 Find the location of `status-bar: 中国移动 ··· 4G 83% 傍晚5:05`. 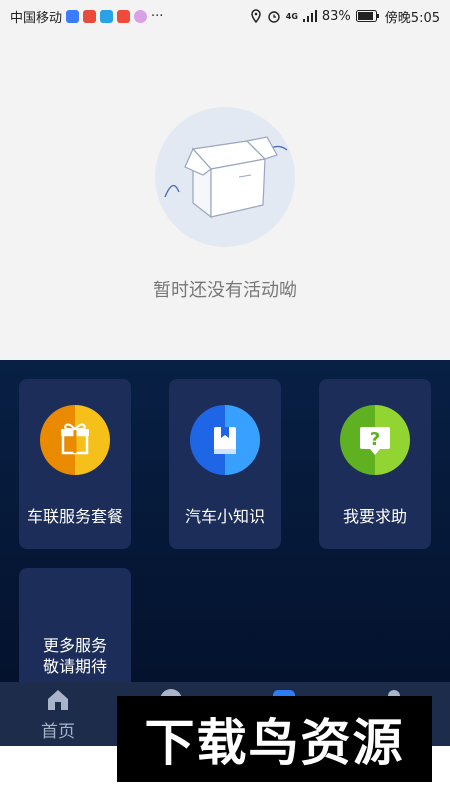

status-bar: 中国移动 ··· 4G 83% 傍晚5:05 is located at coordinates (225, 16).